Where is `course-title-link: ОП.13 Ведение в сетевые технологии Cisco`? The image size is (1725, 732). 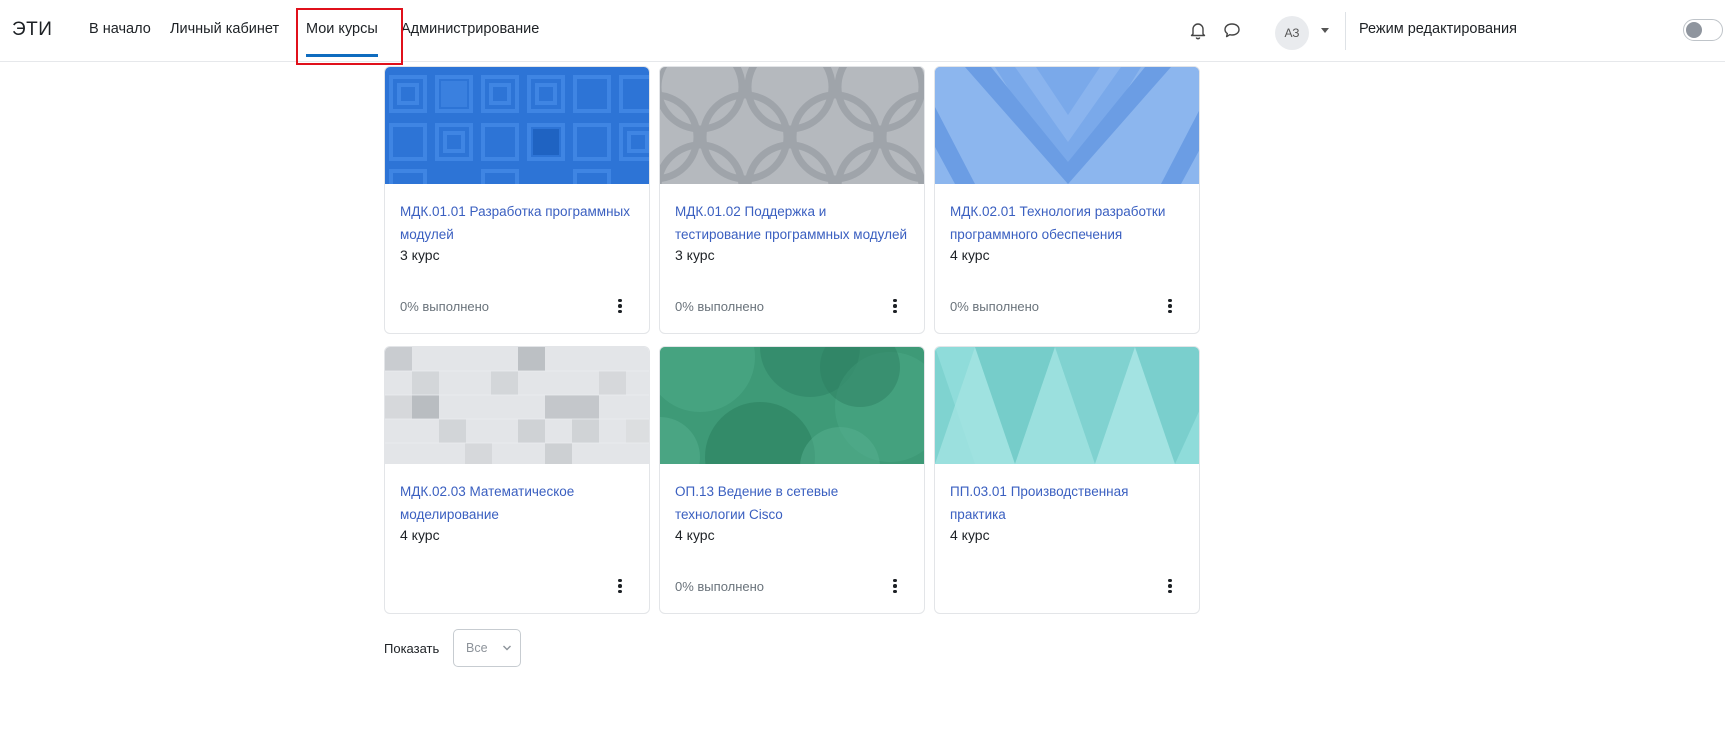
course-title-link: ОП.13 Ведение в сетевые технологии Cisco is located at coordinates (793, 503).